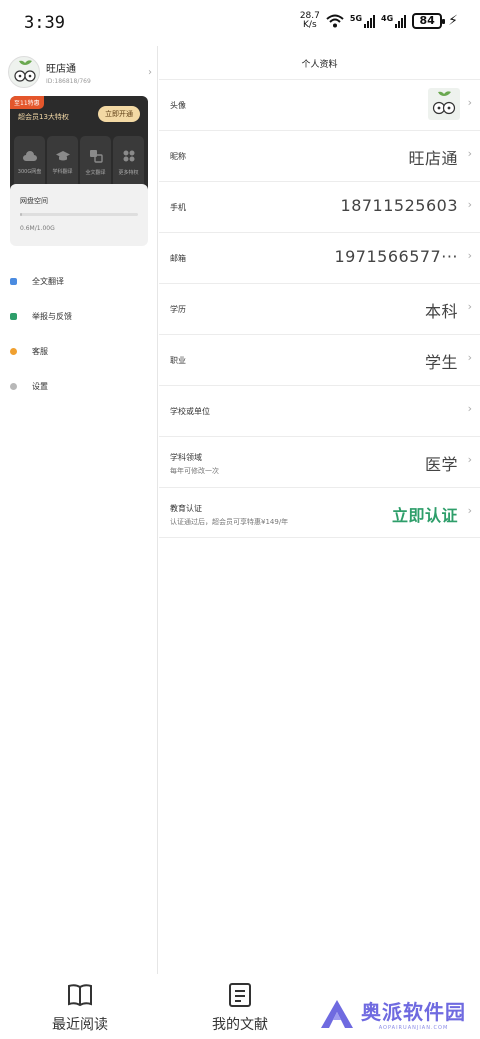 Image resolution: width=480 pixels, height=1039 pixels. What do you see at coordinates (80, 281) in the screenshot?
I see `menu-item-translate: 全文翻译` at bounding box center [80, 281].